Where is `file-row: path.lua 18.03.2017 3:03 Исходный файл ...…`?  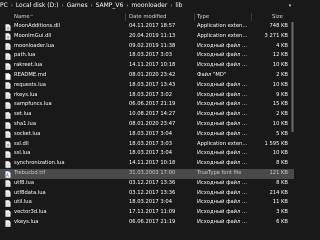 file-row: path.lua 18.03.2017 3:03 Исходный файл ...… is located at coordinates (147, 56).